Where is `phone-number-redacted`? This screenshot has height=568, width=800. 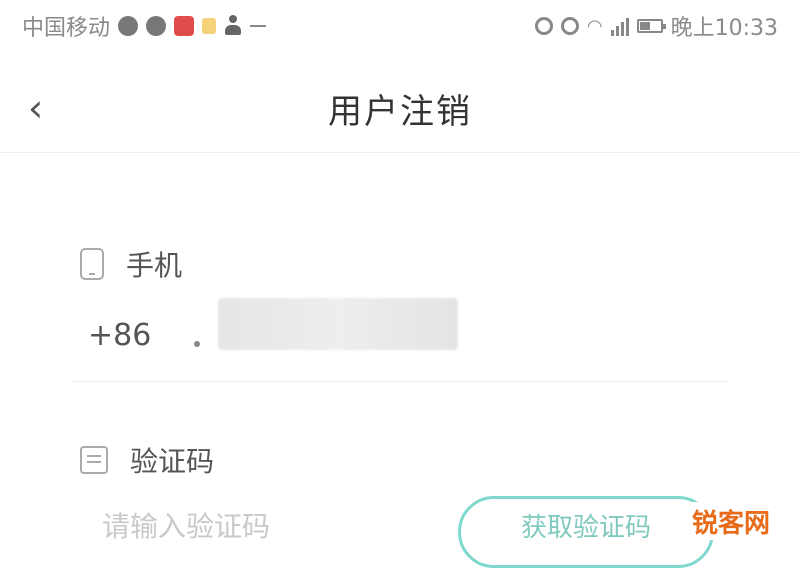 phone-number-redacted is located at coordinates (338, 324).